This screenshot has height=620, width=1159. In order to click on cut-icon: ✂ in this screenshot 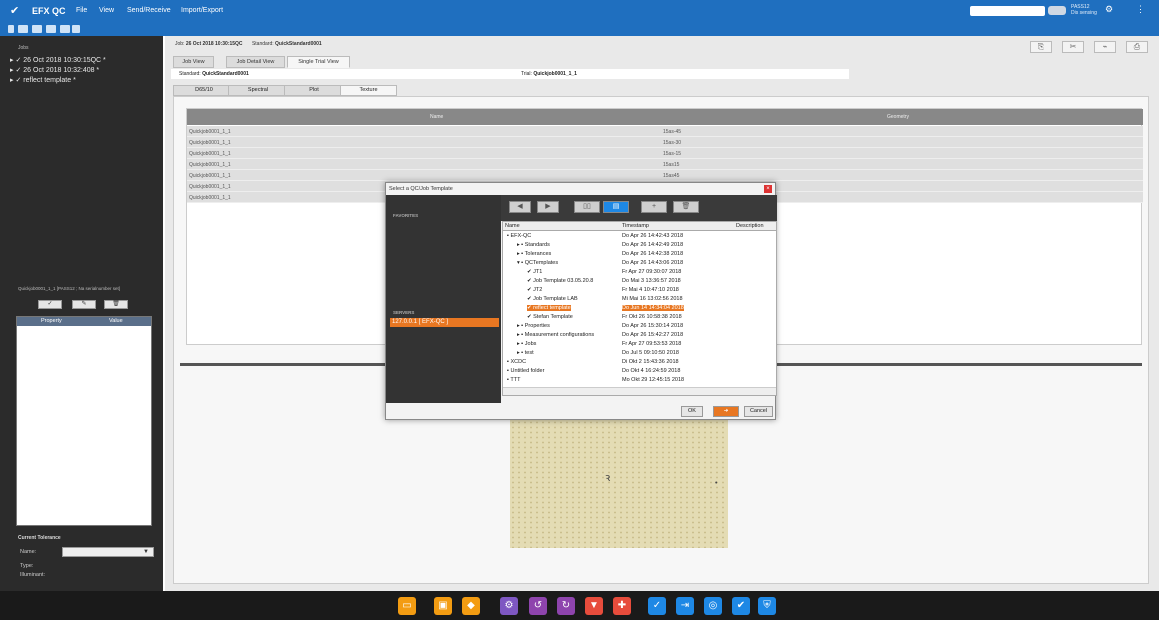, I will do `click(1073, 47)`.